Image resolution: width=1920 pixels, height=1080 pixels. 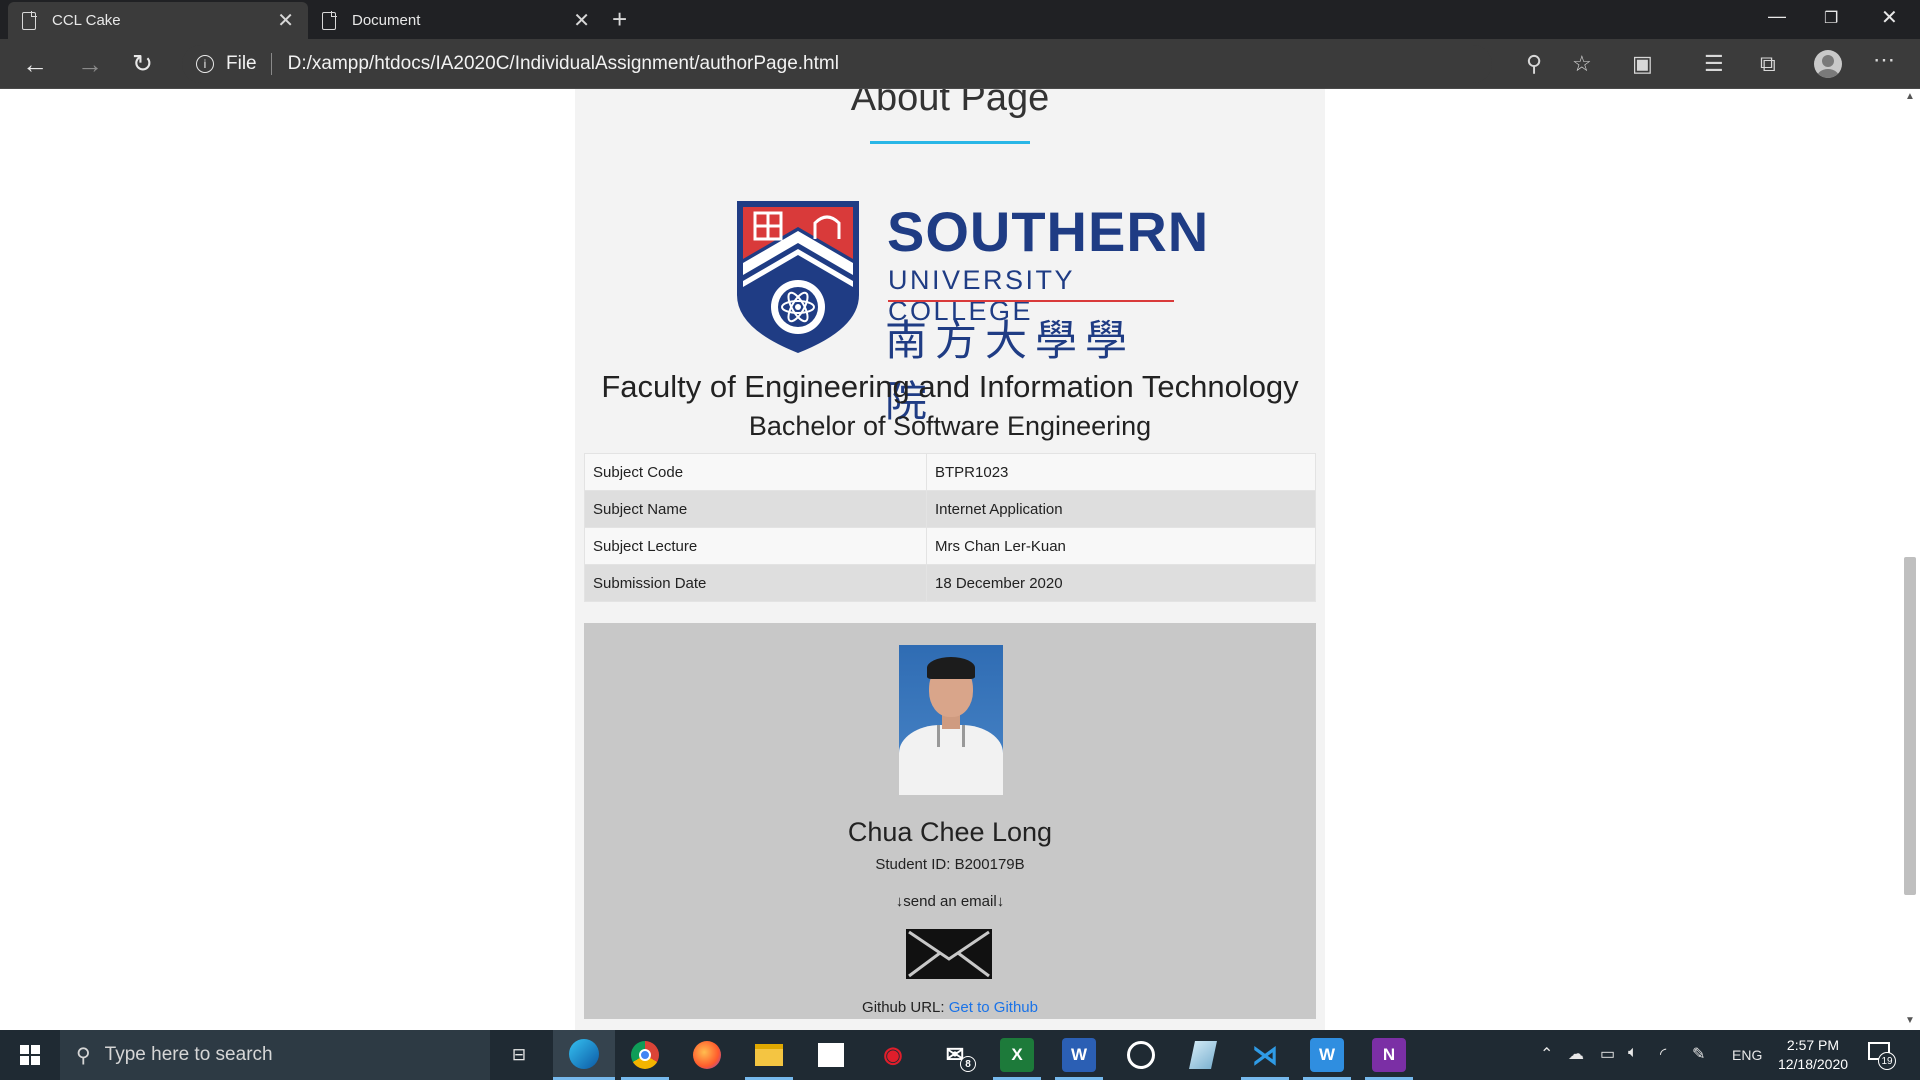 I want to click on notes-icon, so click(x=1203, y=1055).